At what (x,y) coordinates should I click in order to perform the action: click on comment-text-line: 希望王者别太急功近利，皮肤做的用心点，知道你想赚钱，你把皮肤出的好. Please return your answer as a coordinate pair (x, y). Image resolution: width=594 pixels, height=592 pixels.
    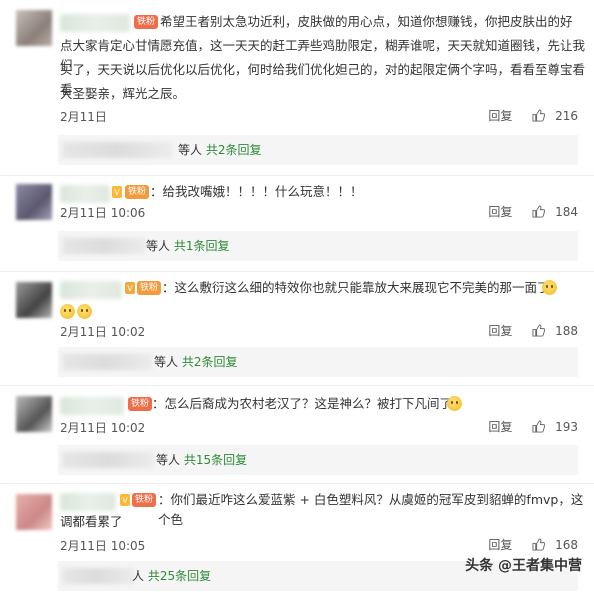
    Looking at the image, I should click on (366, 21).